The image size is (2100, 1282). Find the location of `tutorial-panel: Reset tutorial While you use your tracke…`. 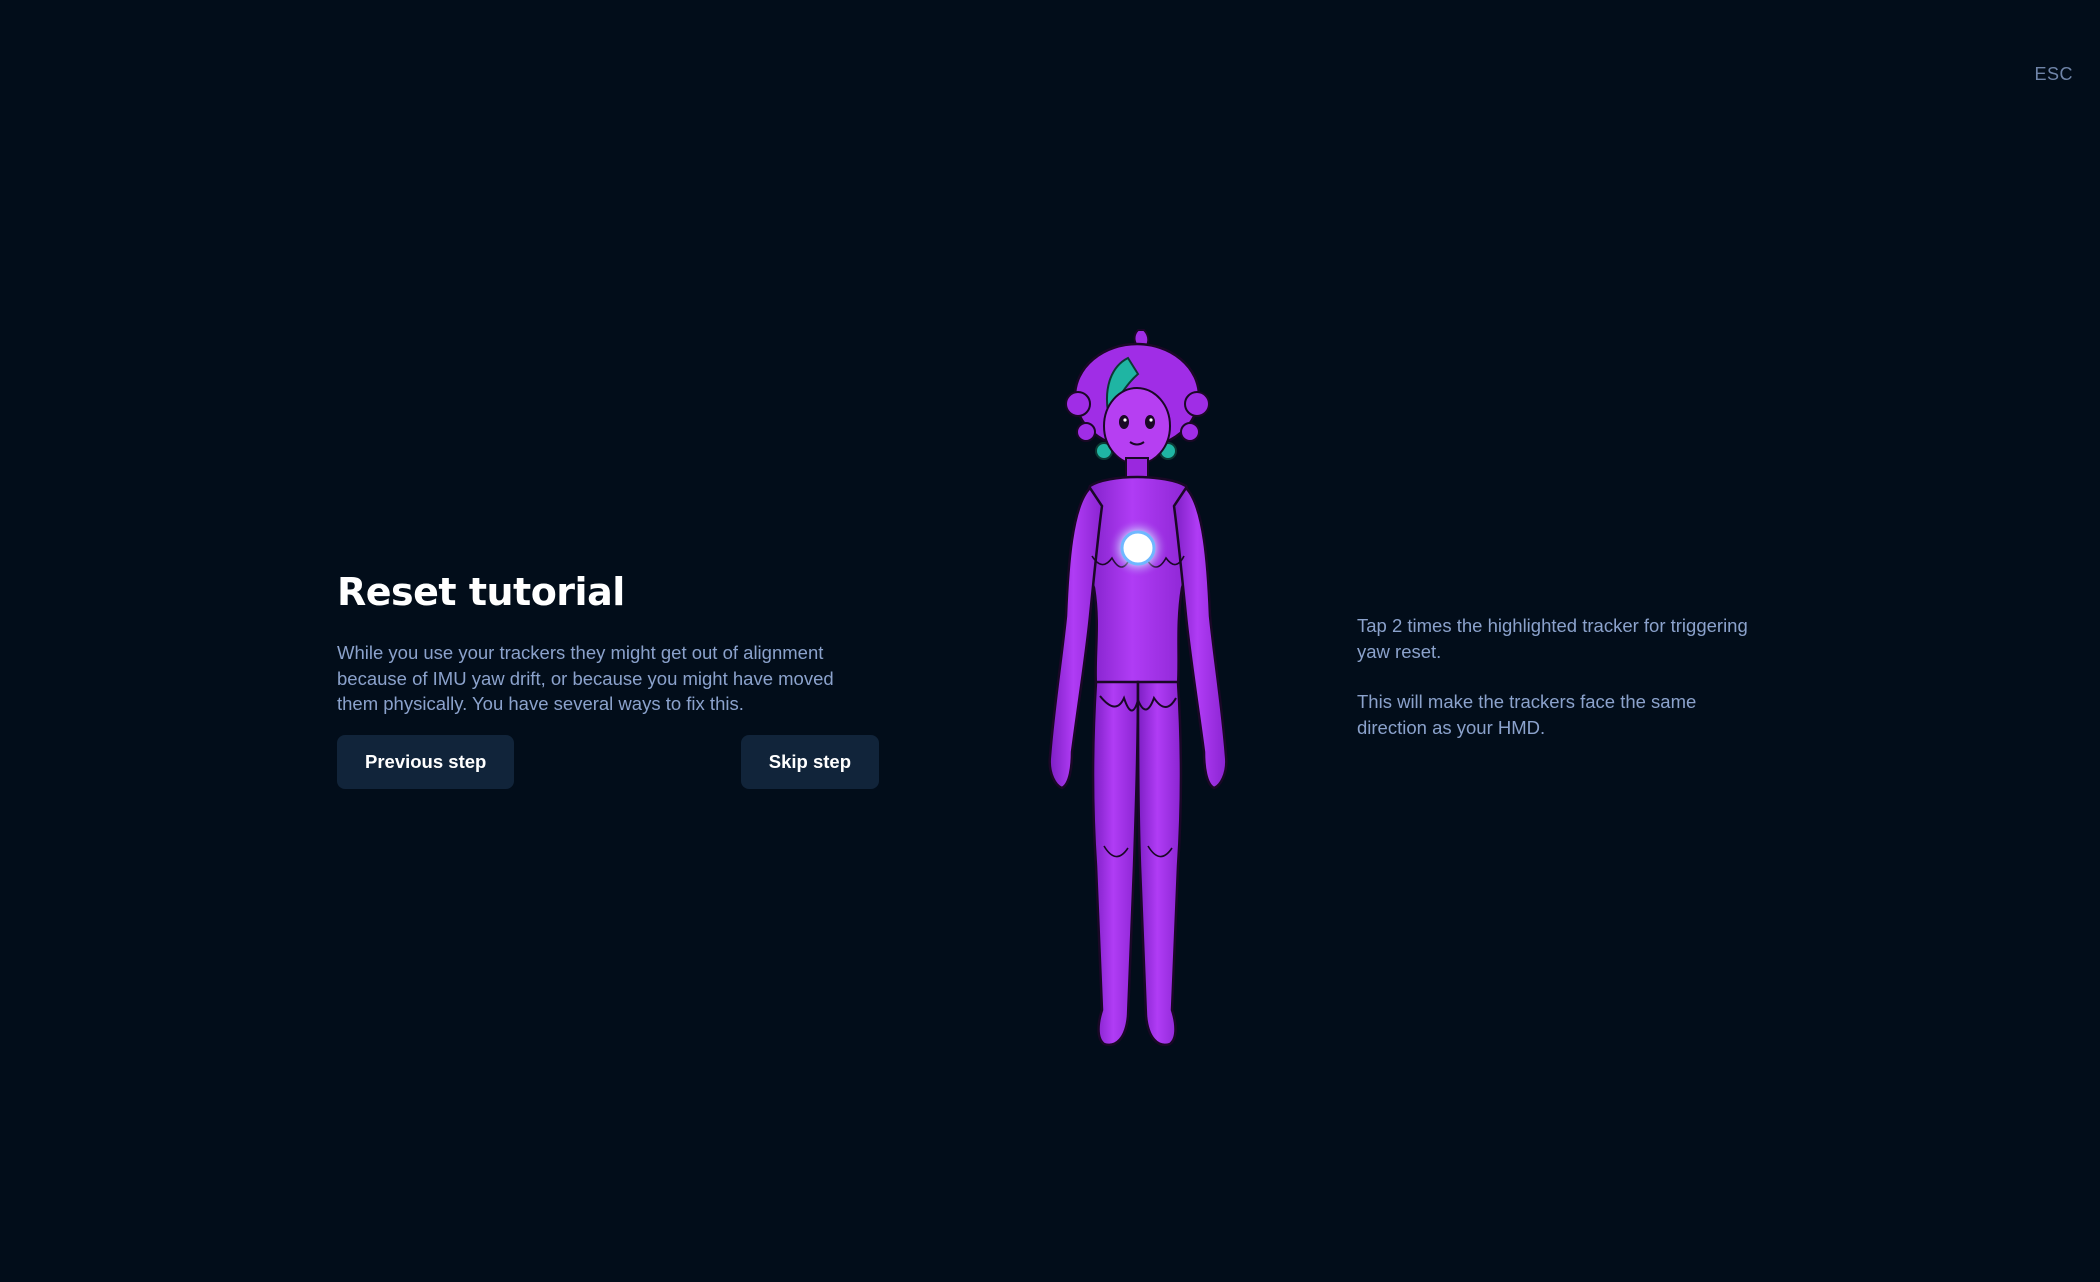

tutorial-panel: Reset tutorial While you use your tracke… is located at coordinates (608, 679).